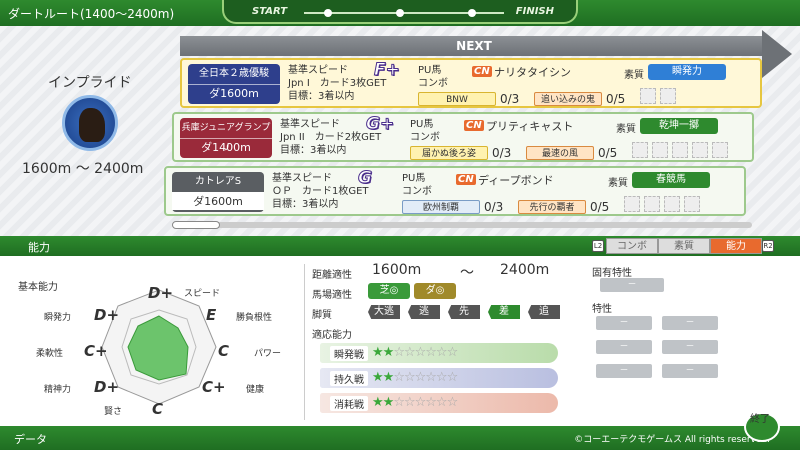  I want to click on style-oonige: 大逃, so click(384, 312).